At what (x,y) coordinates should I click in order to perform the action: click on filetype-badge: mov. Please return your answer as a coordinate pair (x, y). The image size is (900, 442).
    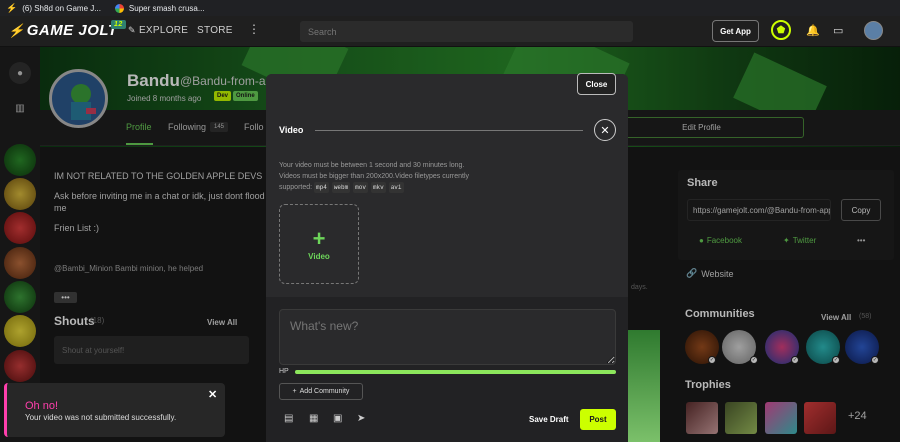
    Looking at the image, I should click on (360, 187).